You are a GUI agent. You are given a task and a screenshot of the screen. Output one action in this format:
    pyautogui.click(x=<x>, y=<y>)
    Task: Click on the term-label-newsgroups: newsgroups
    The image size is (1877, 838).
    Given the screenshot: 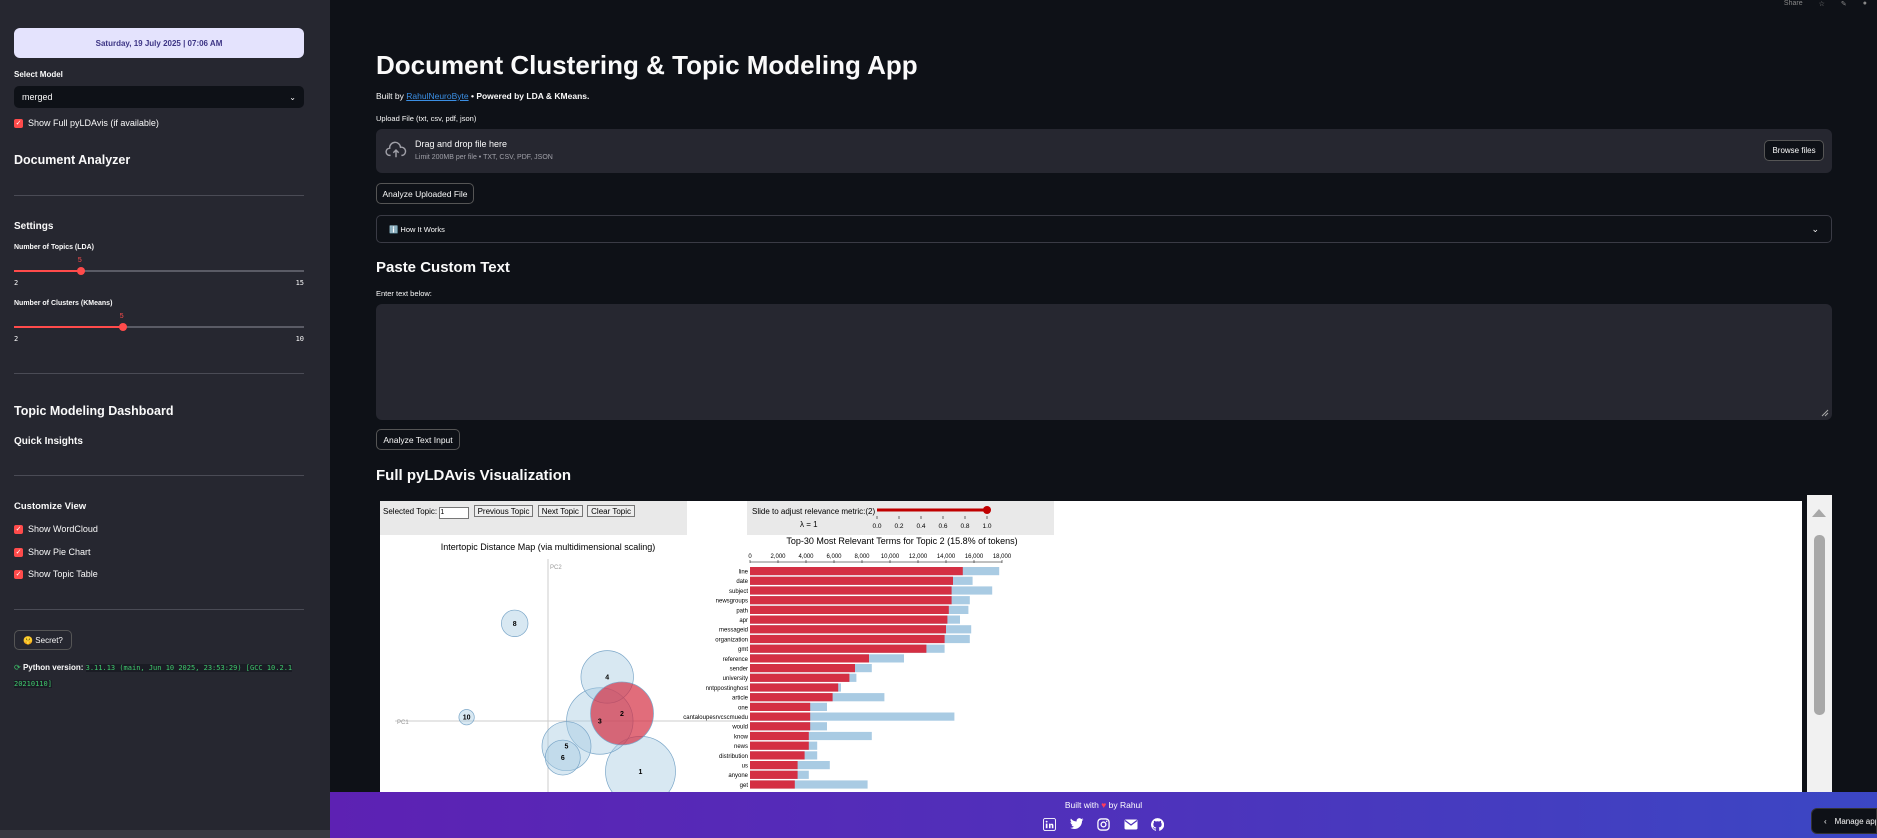 What is the action you would take?
    pyautogui.click(x=732, y=602)
    